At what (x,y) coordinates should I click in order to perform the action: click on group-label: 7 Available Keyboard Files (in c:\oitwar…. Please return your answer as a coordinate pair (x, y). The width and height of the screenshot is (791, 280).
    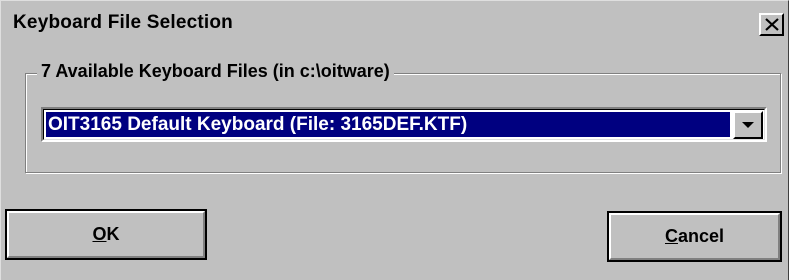
    Looking at the image, I should click on (215, 71).